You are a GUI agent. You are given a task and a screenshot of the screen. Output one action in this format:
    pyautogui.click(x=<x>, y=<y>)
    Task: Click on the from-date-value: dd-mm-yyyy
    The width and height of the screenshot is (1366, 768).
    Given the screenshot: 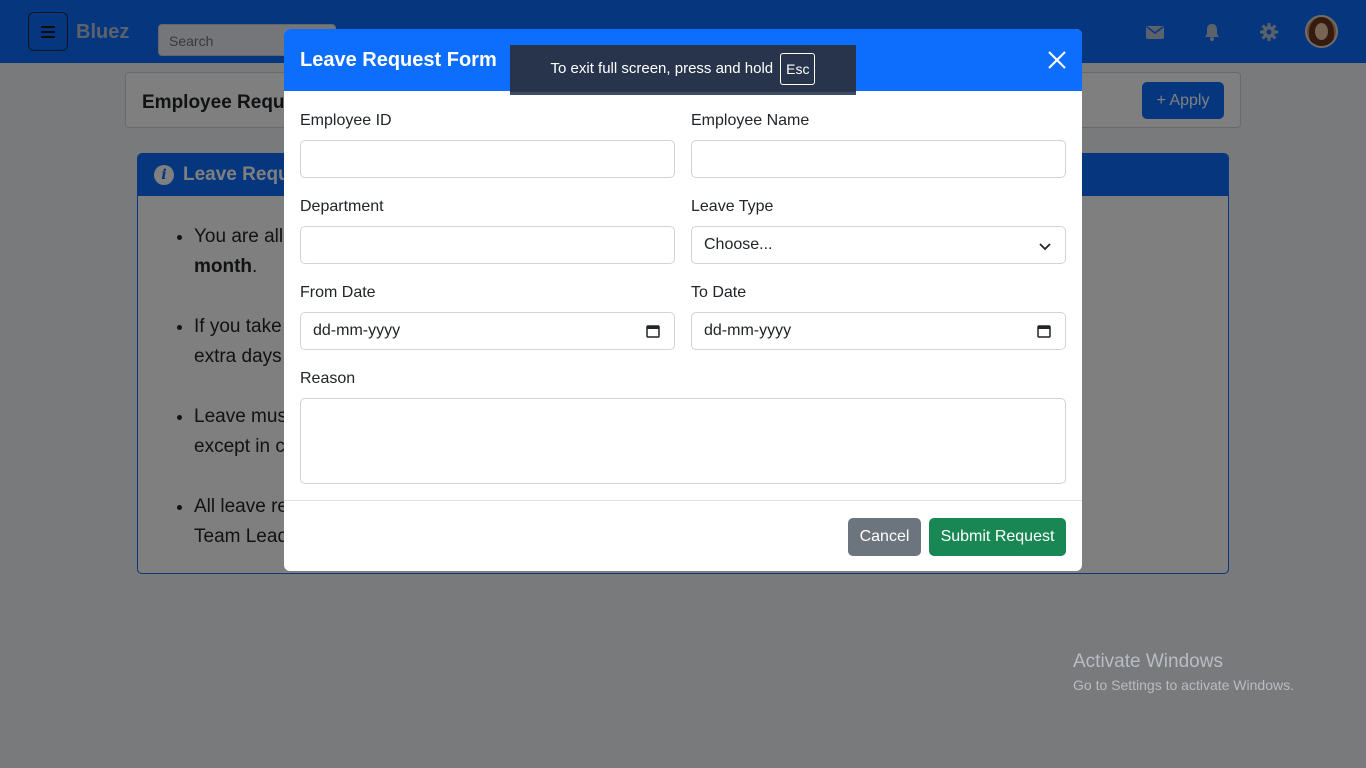 What is the action you would take?
    pyautogui.click(x=357, y=330)
    